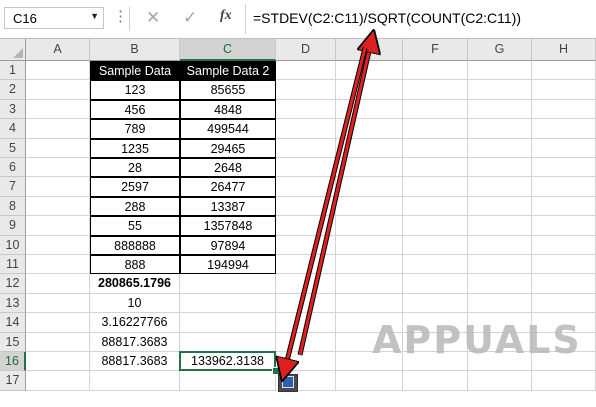 This screenshot has height=407, width=596. I want to click on cell-a17, so click(58, 381).